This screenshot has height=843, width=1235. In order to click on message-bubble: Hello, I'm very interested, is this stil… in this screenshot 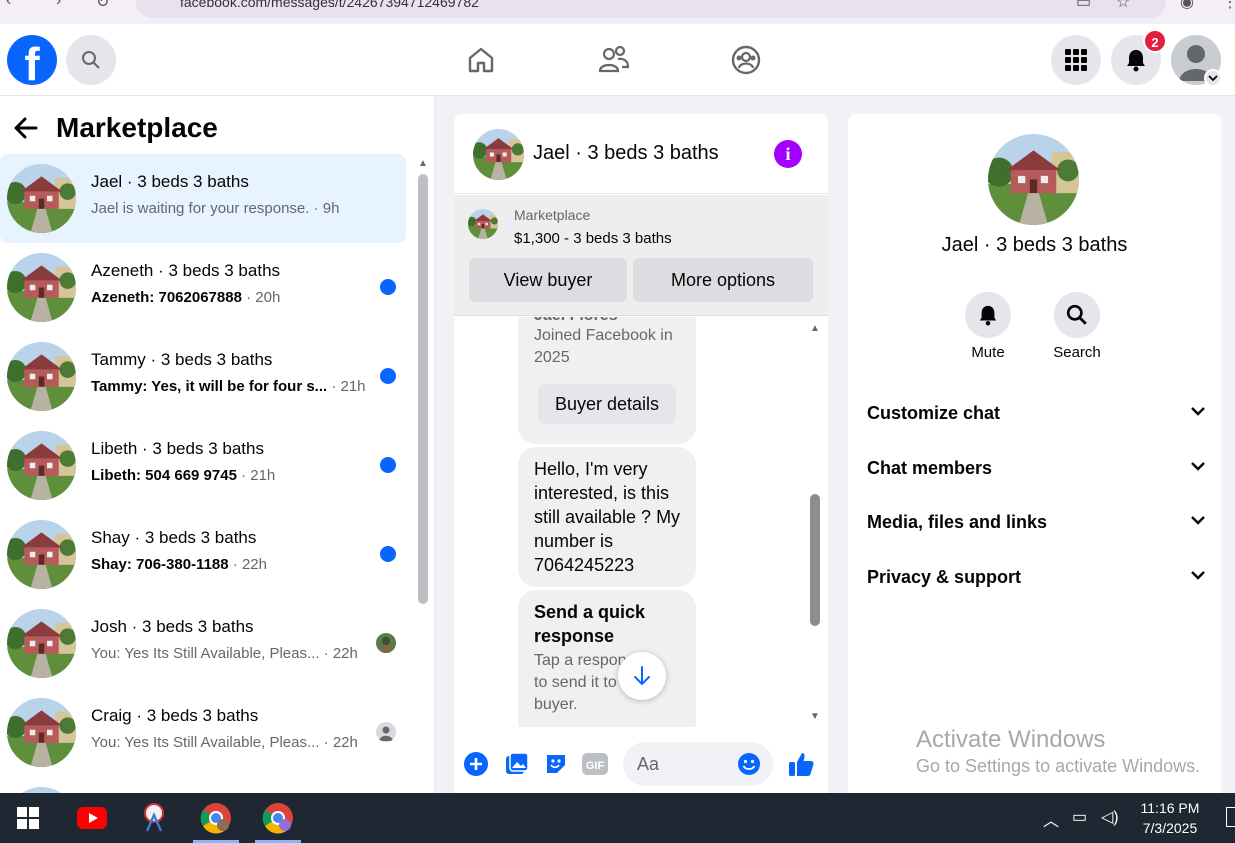, I will do `click(607, 517)`.